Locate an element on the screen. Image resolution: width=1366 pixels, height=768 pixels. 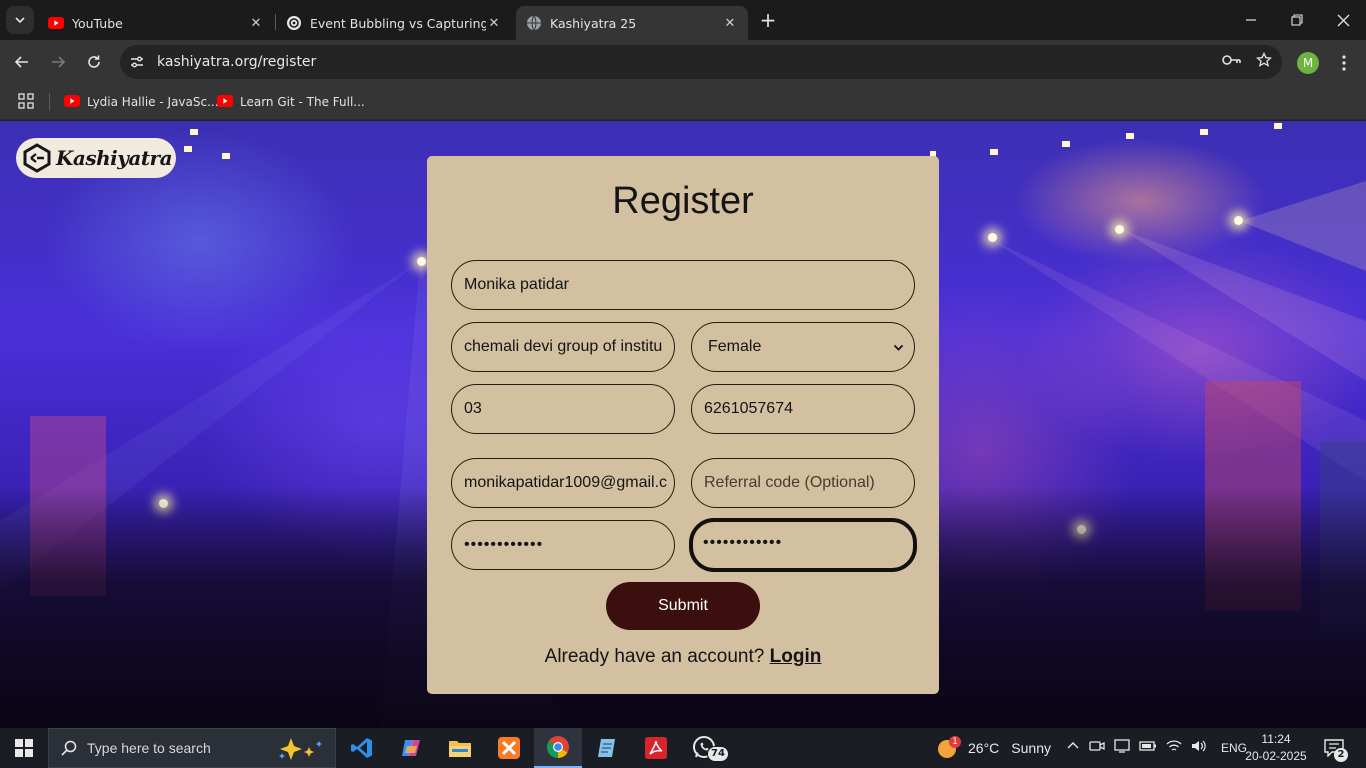
taskbar-chrome is located at coordinates (558, 748).